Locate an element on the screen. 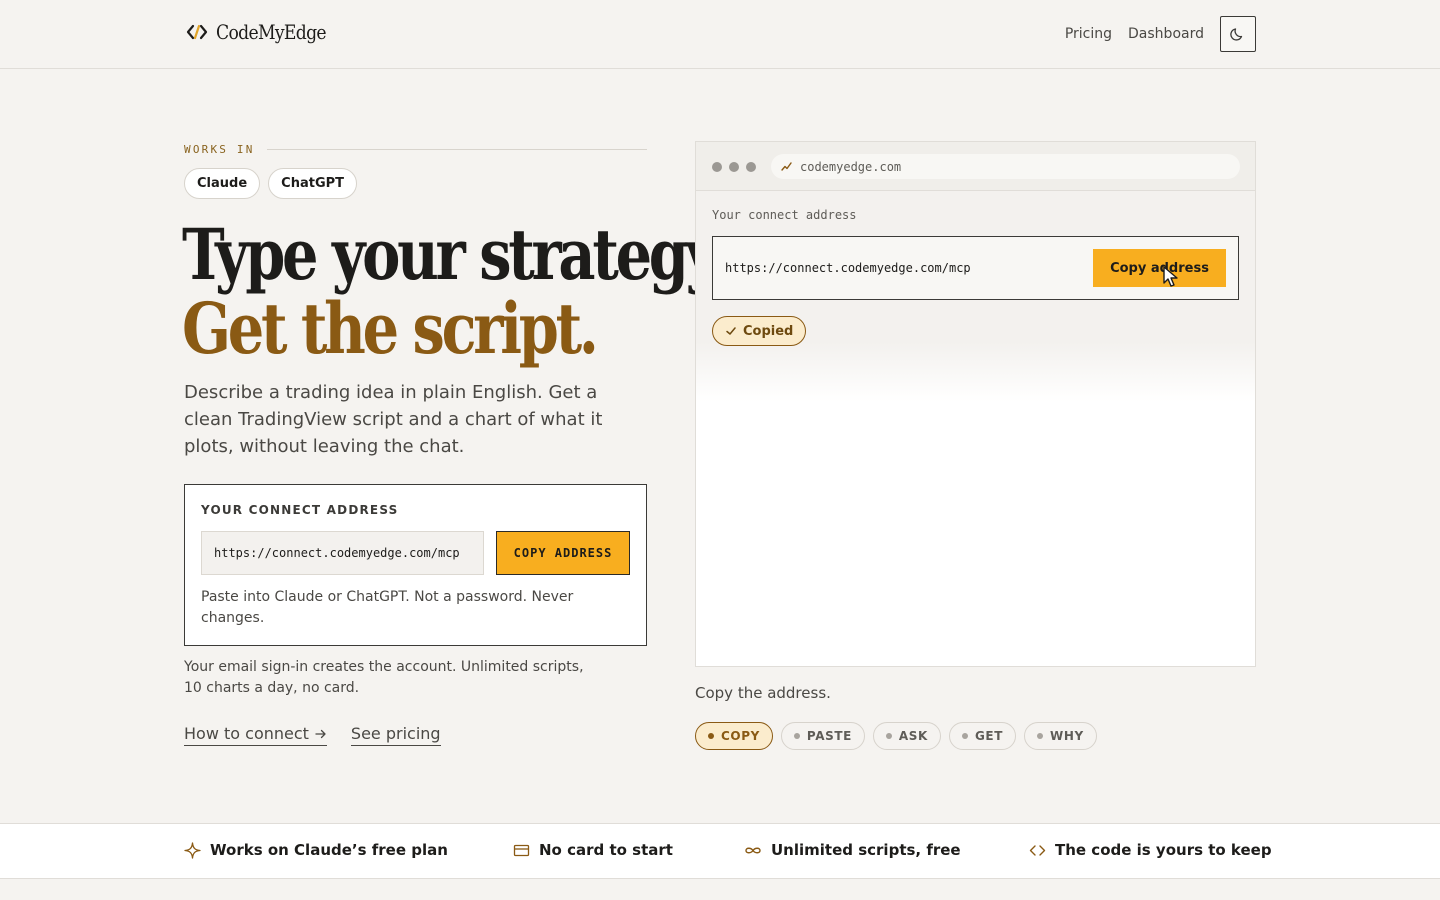 The height and width of the screenshot is (900, 1440). platform-chips: Claude ChatGPT is located at coordinates (271, 183).